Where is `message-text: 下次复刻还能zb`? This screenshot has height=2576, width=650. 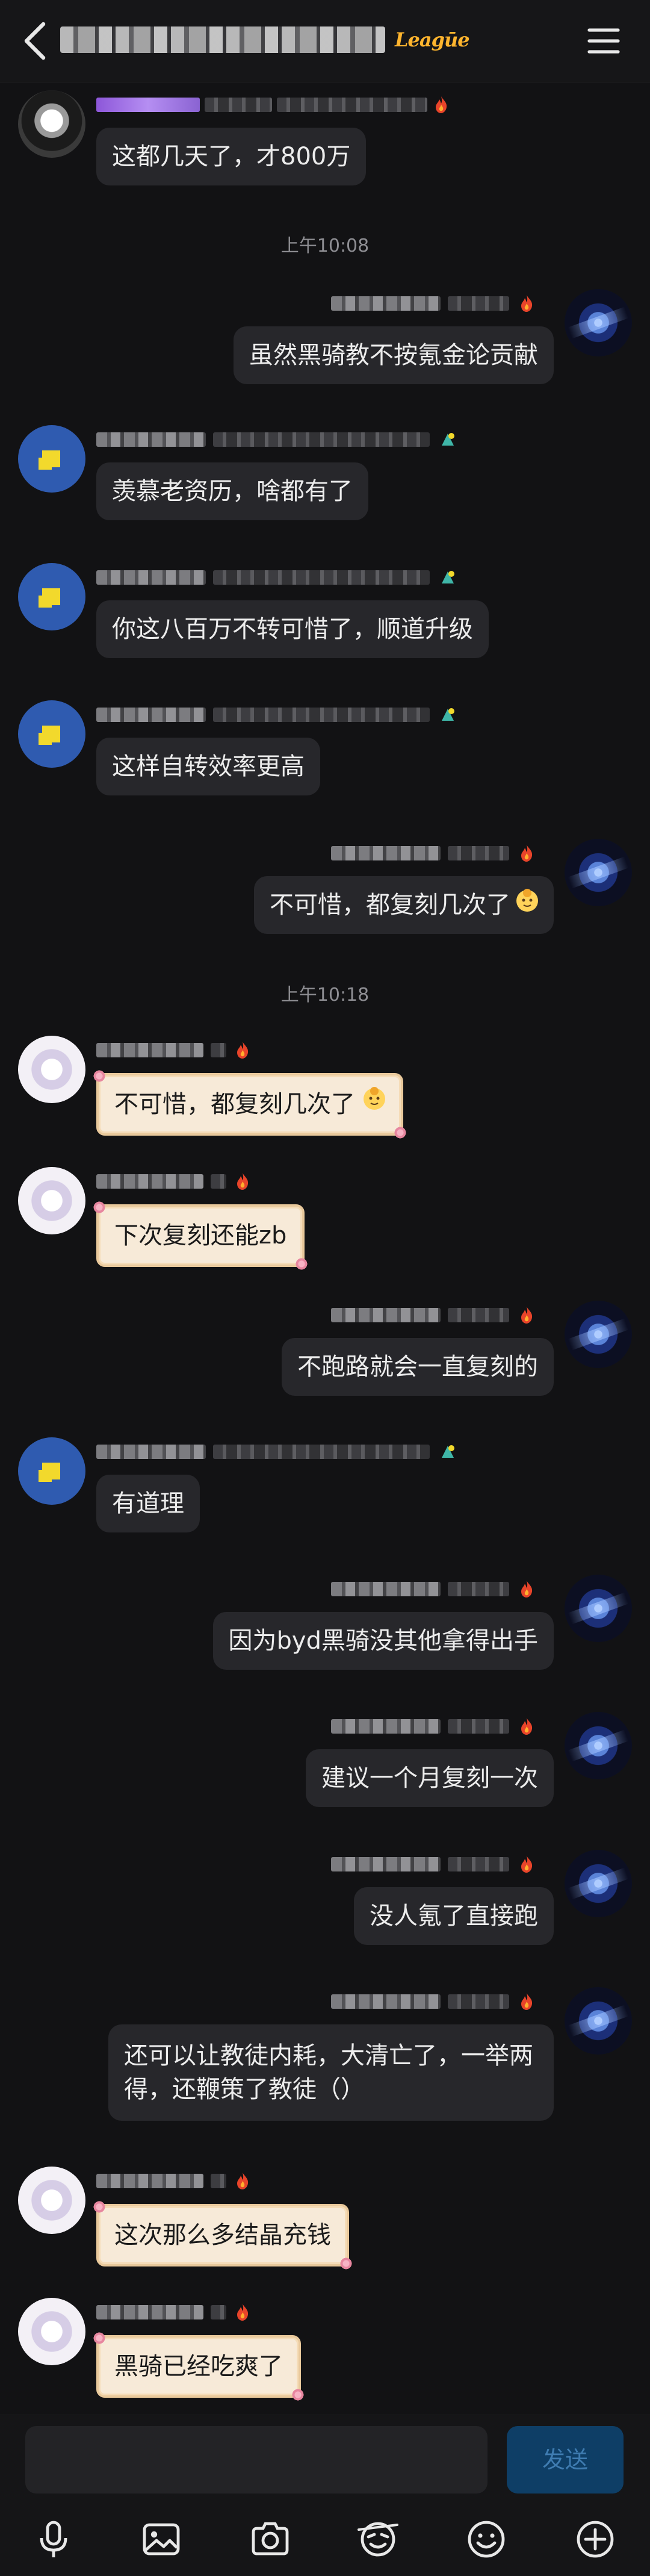
message-text: 下次复刻还能zb is located at coordinates (201, 1235).